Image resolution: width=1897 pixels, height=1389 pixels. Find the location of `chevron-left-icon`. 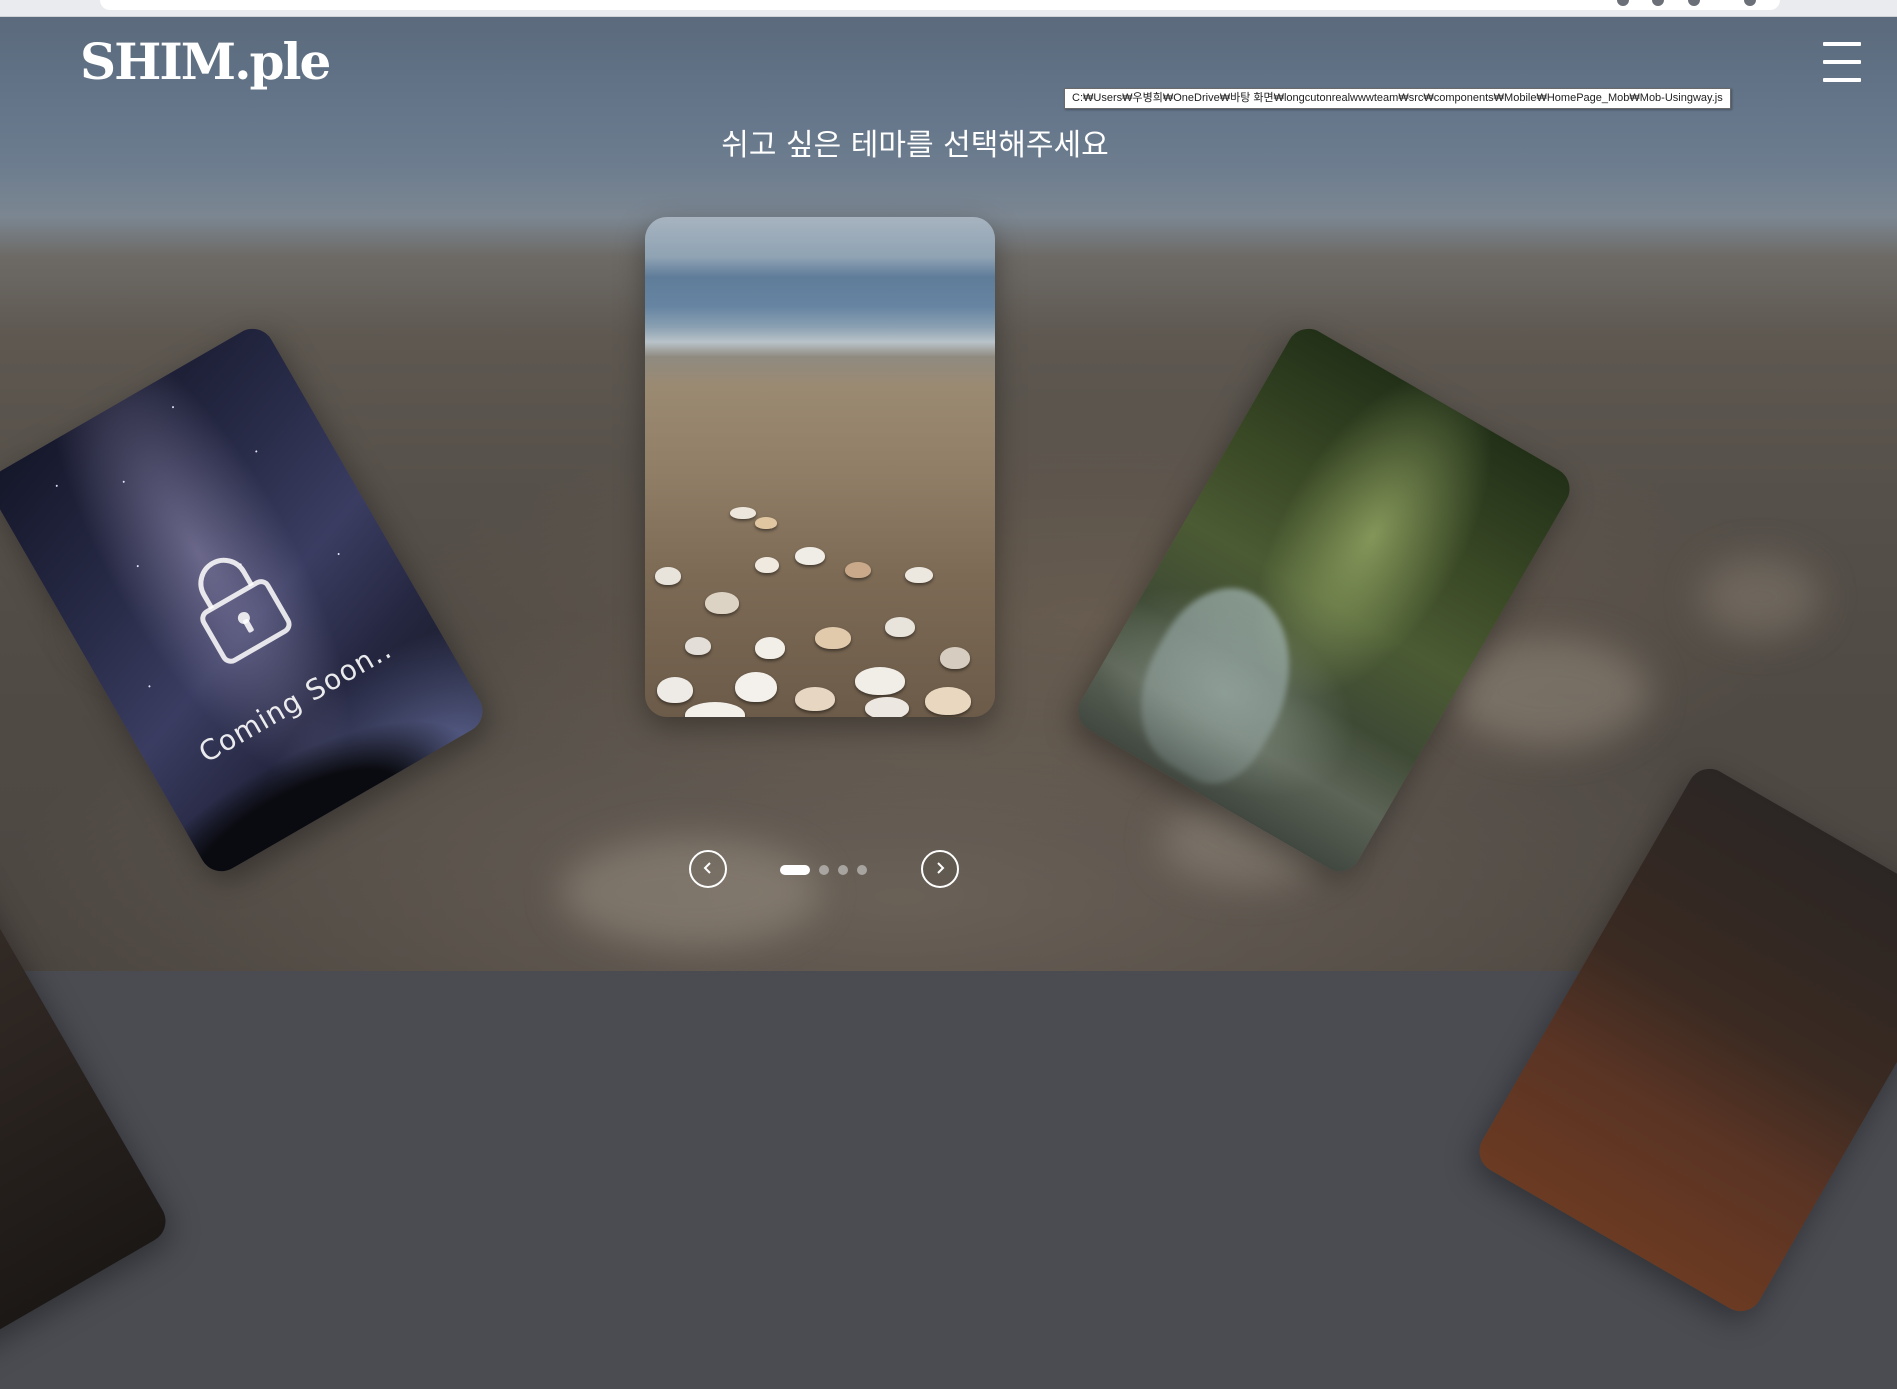

chevron-left-icon is located at coordinates (708, 869).